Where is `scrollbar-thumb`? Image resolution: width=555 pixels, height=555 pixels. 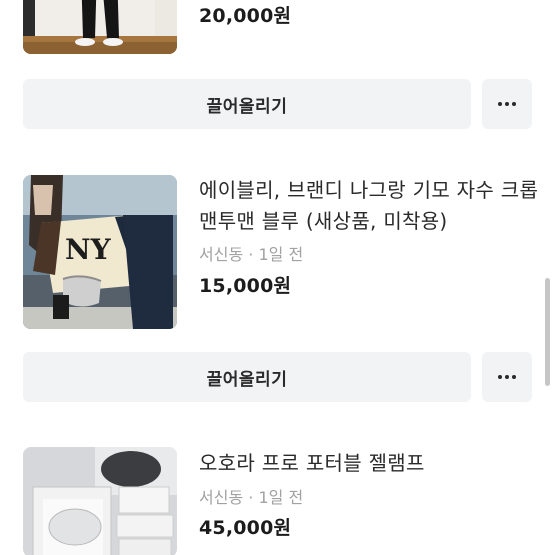
scrollbar-thumb is located at coordinates (547, 332).